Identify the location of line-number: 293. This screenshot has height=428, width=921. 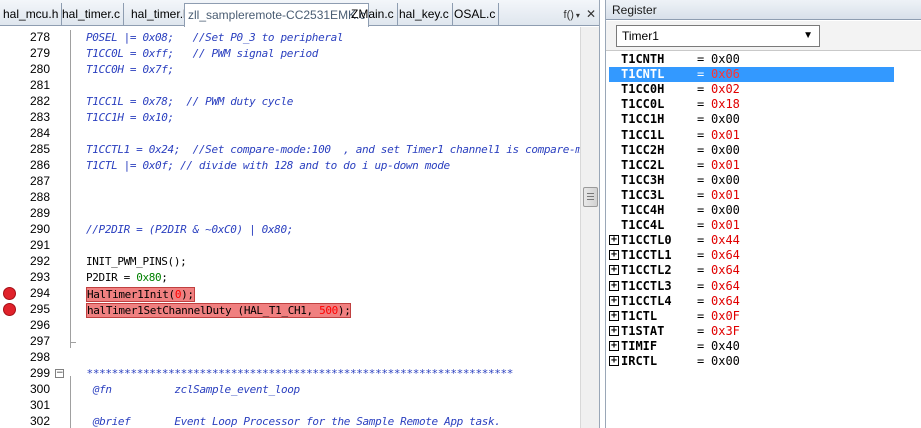
(39, 277).